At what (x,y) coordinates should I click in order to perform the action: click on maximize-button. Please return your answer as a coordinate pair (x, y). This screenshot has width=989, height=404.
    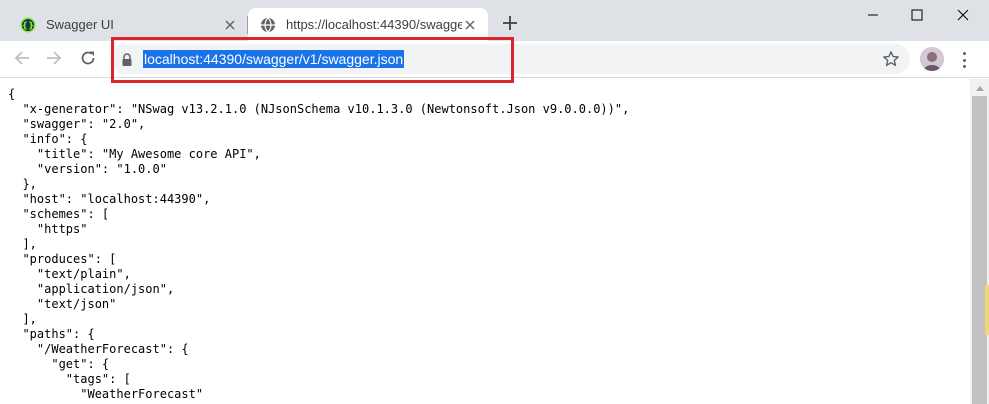
    Looking at the image, I should click on (917, 15).